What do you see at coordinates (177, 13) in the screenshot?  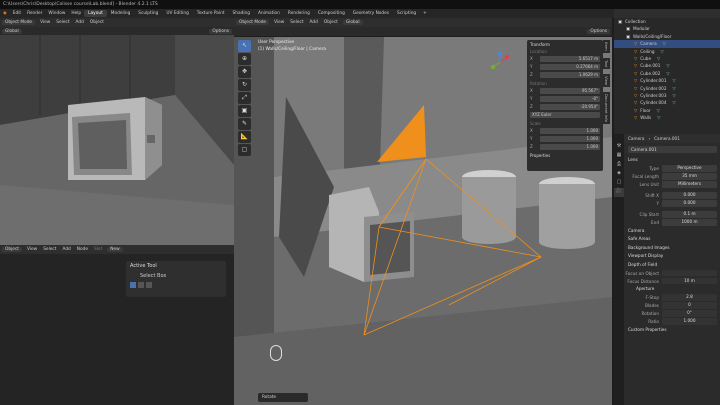 I see `workspace-tab-uv-editing: UV Editing` at bounding box center [177, 13].